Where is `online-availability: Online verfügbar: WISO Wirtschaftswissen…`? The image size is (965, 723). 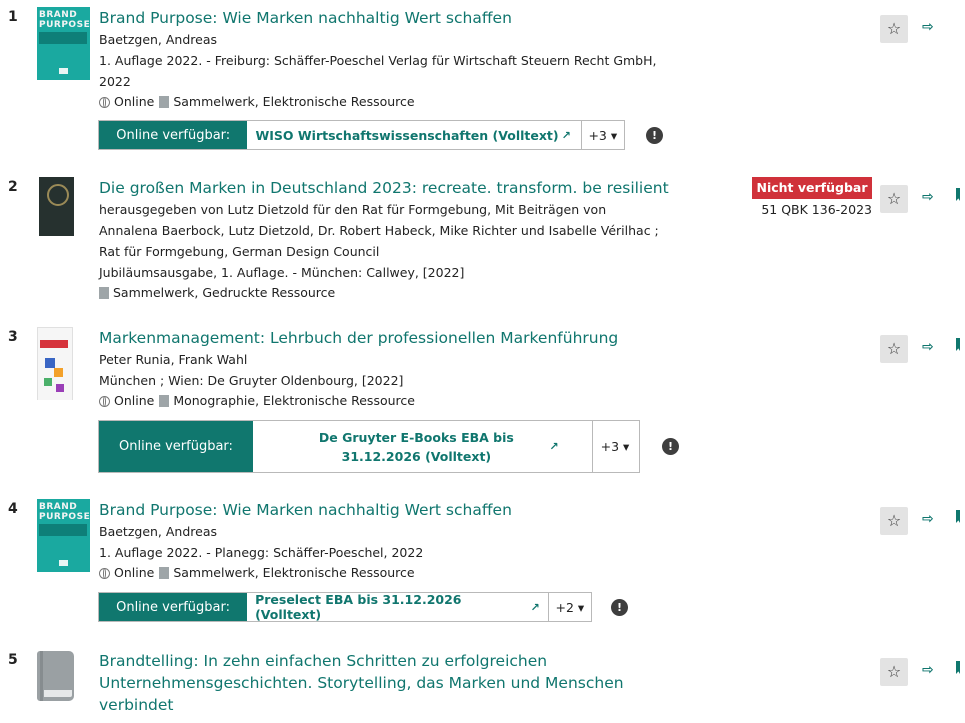 online-availability: Online verfügbar: WISO Wirtschaftswissen… is located at coordinates (361, 135).